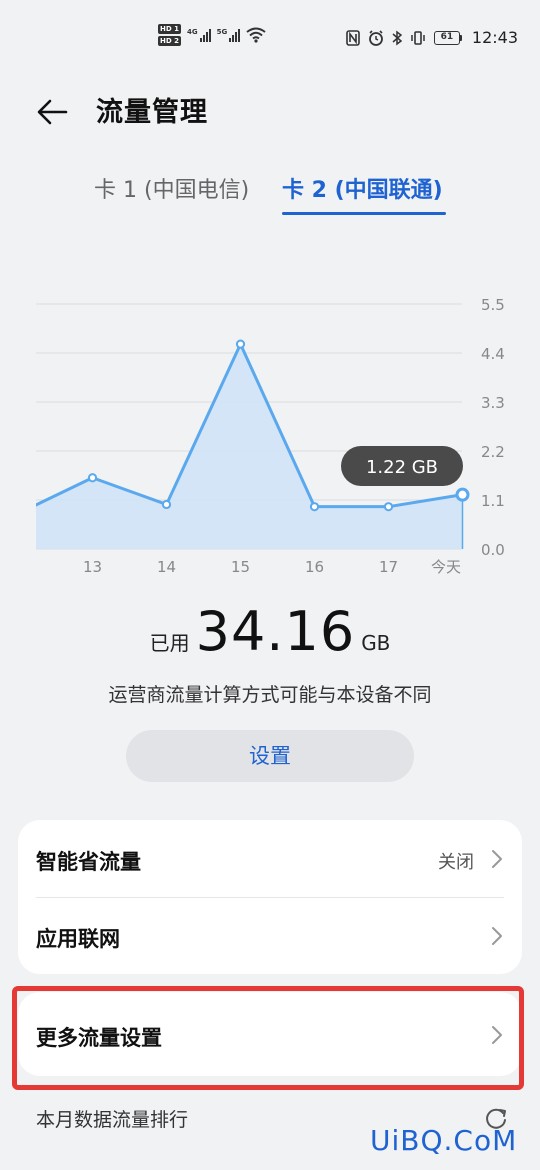  I want to click on usage-prefix: 已用, so click(169, 643).